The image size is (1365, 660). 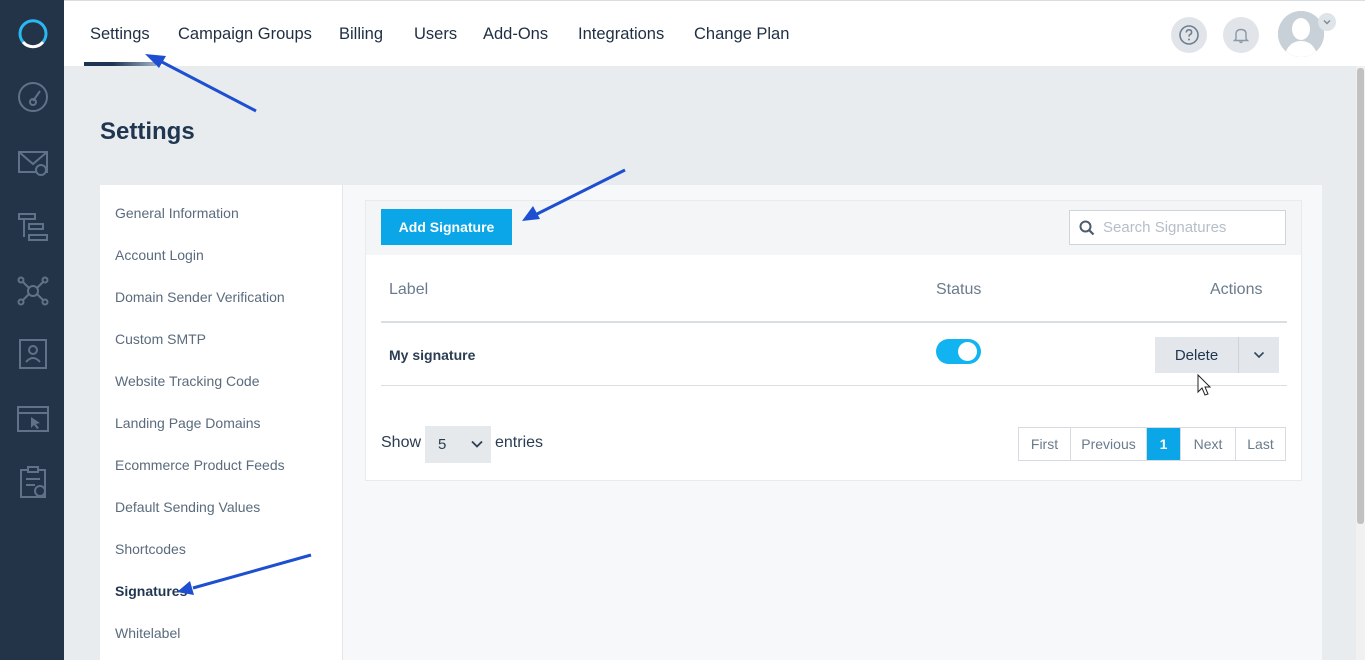 What do you see at coordinates (33, 33) in the screenshot?
I see `app-logo` at bounding box center [33, 33].